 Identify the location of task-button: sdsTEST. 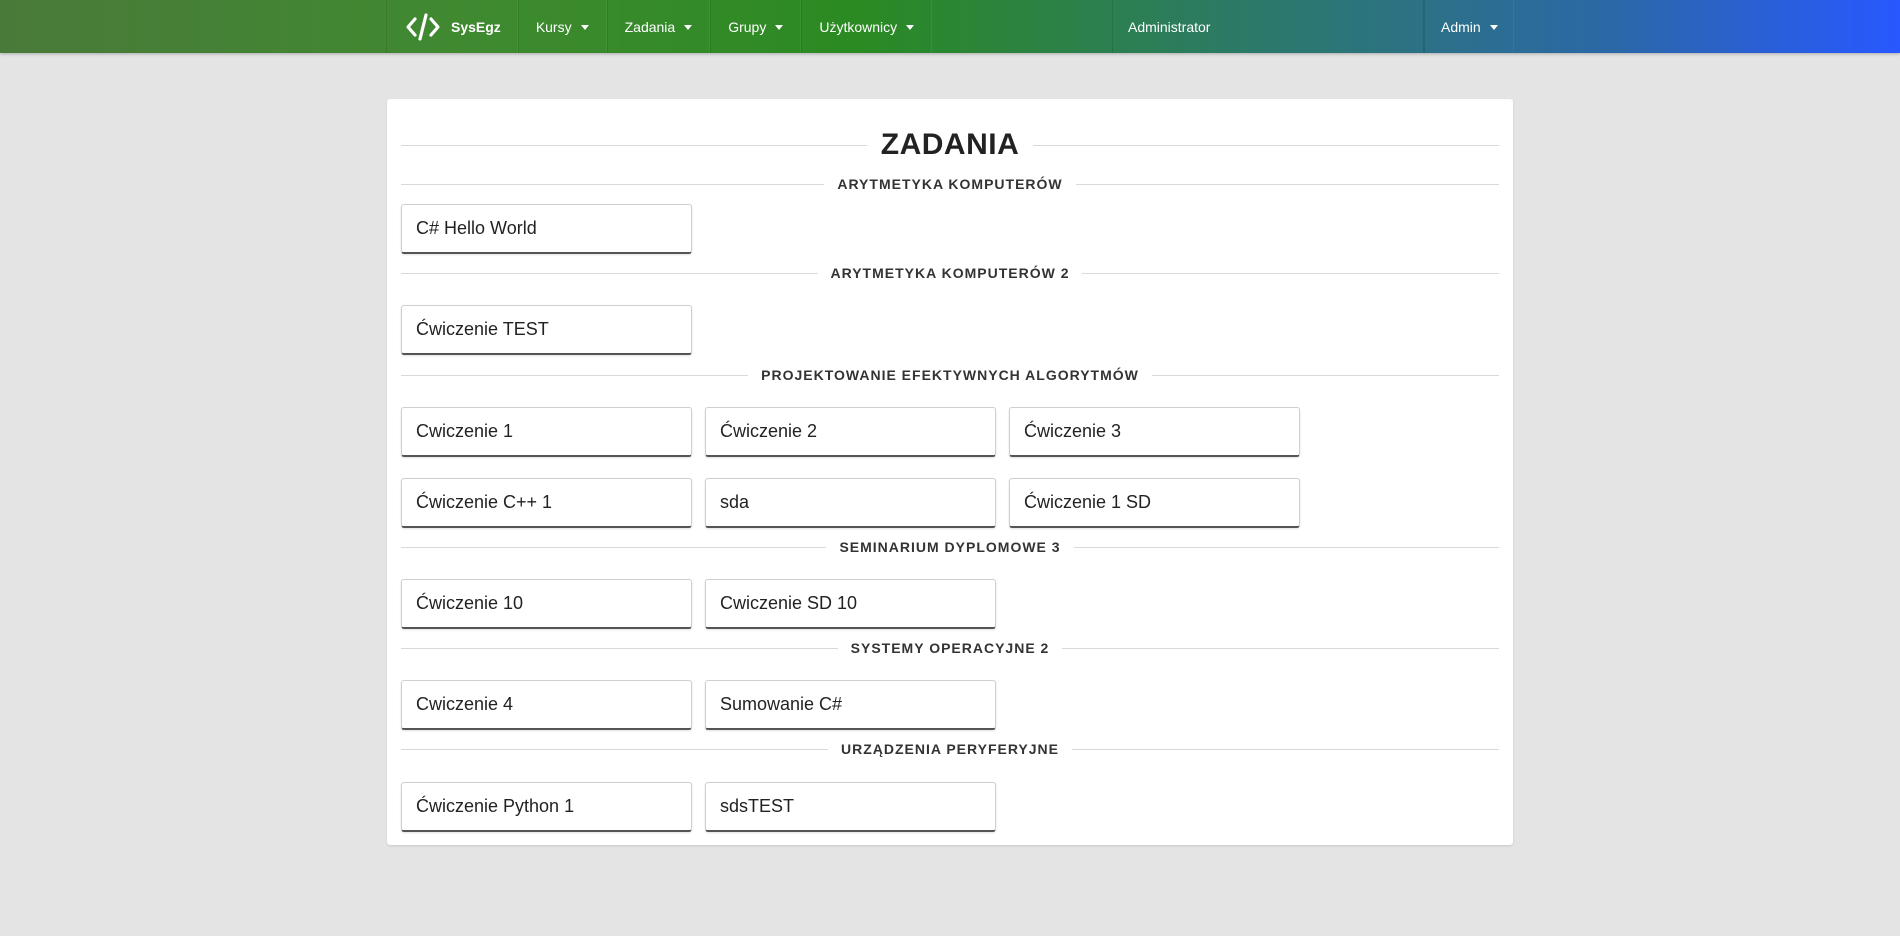
(850, 807).